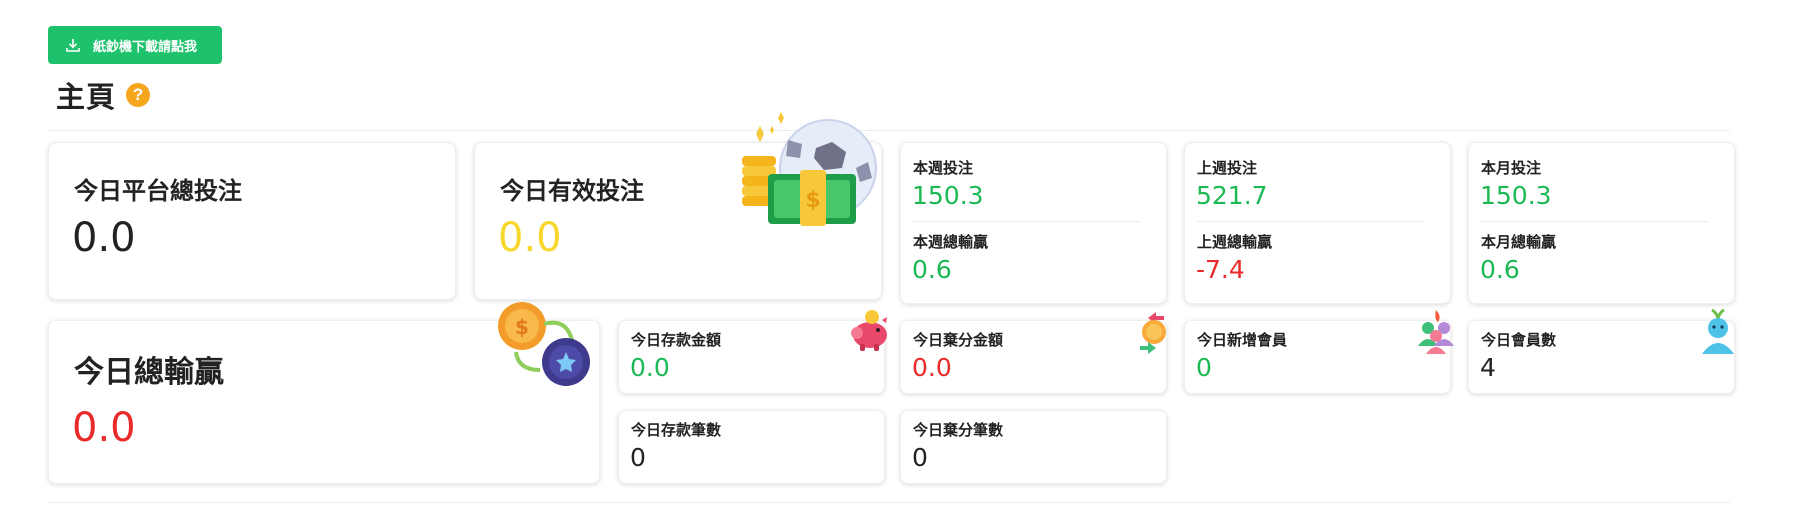 The height and width of the screenshot is (506, 1793). What do you see at coordinates (1154, 331) in the screenshot?
I see `coin-exchange-icon` at bounding box center [1154, 331].